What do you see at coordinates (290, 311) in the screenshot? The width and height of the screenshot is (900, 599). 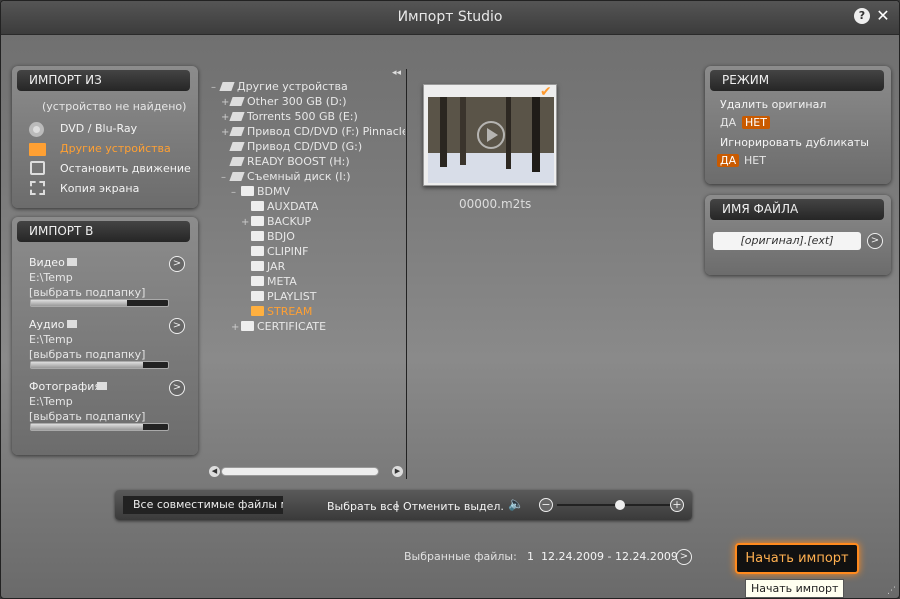 I see `tree-item-label: STREAM` at bounding box center [290, 311].